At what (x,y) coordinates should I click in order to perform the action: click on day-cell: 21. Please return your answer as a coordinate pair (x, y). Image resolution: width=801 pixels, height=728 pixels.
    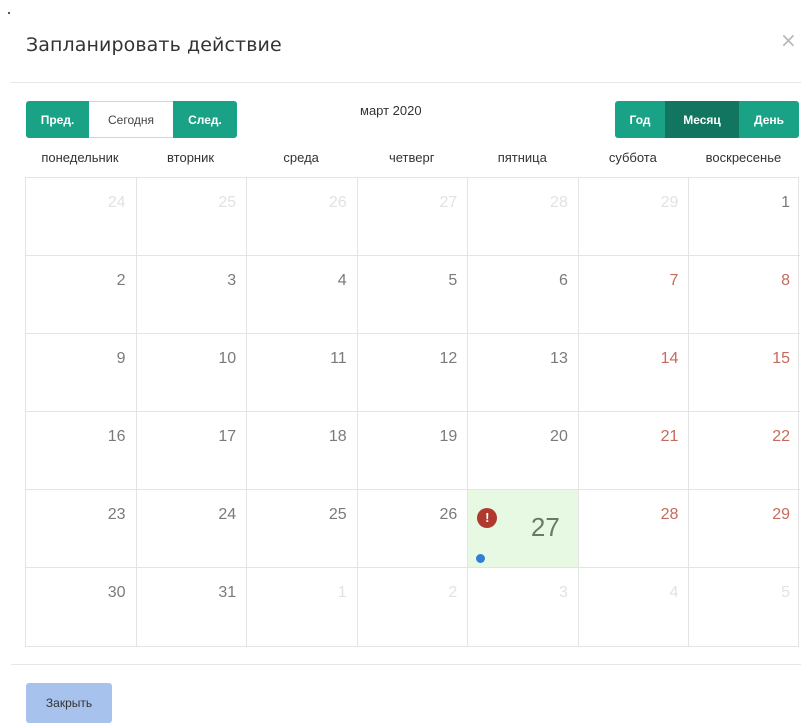
    Looking at the image, I should click on (634, 451).